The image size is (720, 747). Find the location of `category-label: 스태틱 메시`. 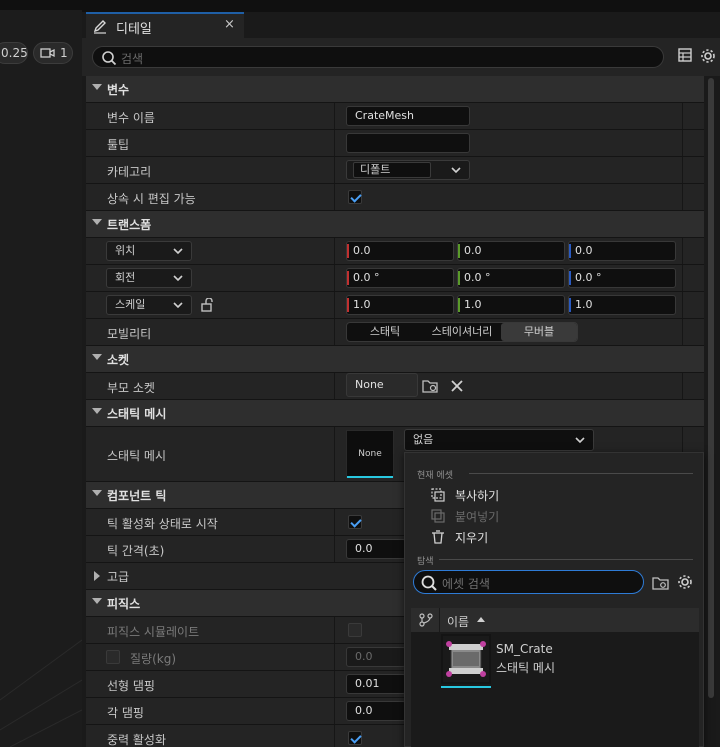

category-label: 스태틱 메시 is located at coordinates (137, 414).